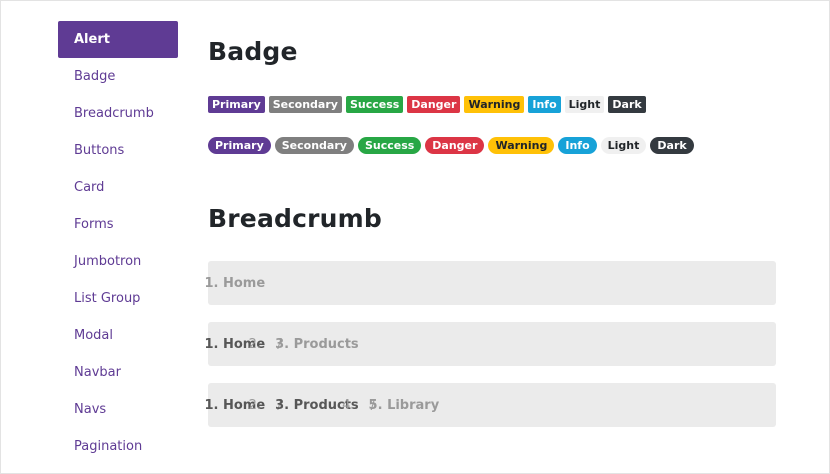 The height and width of the screenshot is (474, 830). I want to click on breadcrumb: Home, so click(492, 283).